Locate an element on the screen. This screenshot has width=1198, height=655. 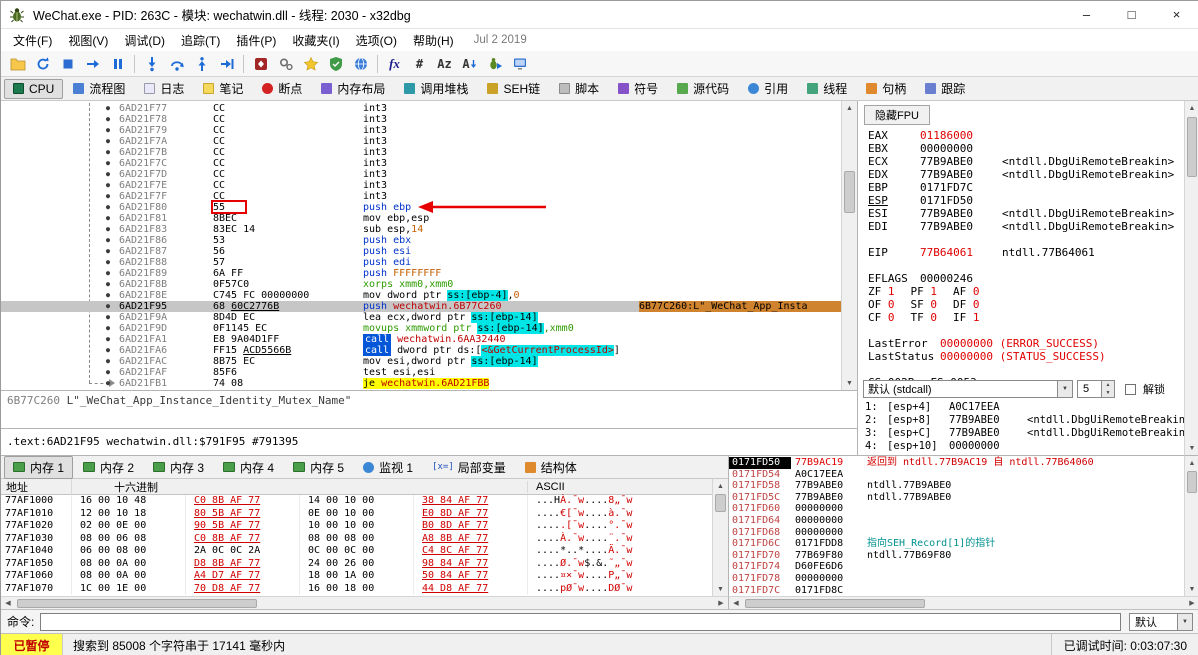
calling-convention-combo: 默认 (stdcall) ▼ is located at coordinates (968, 389).